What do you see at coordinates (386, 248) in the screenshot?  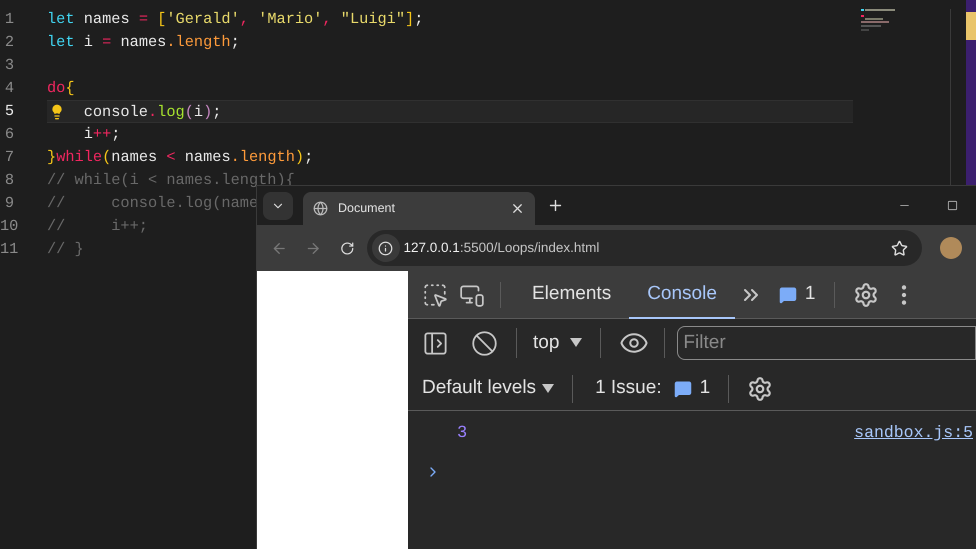 I see `info-icon` at bounding box center [386, 248].